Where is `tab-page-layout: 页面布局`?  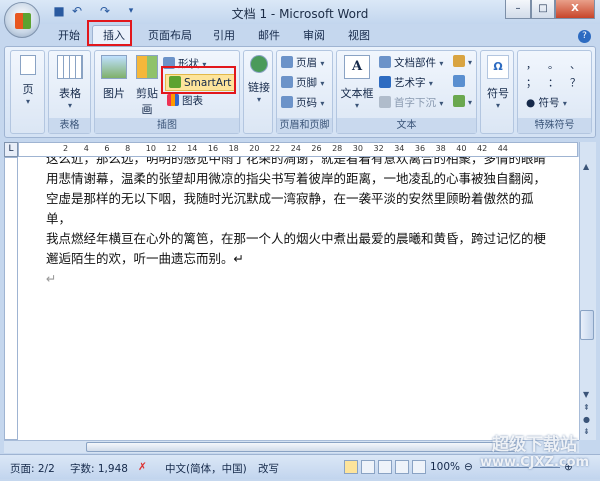 tab-page-layout: 页面布局 is located at coordinates (170, 35).